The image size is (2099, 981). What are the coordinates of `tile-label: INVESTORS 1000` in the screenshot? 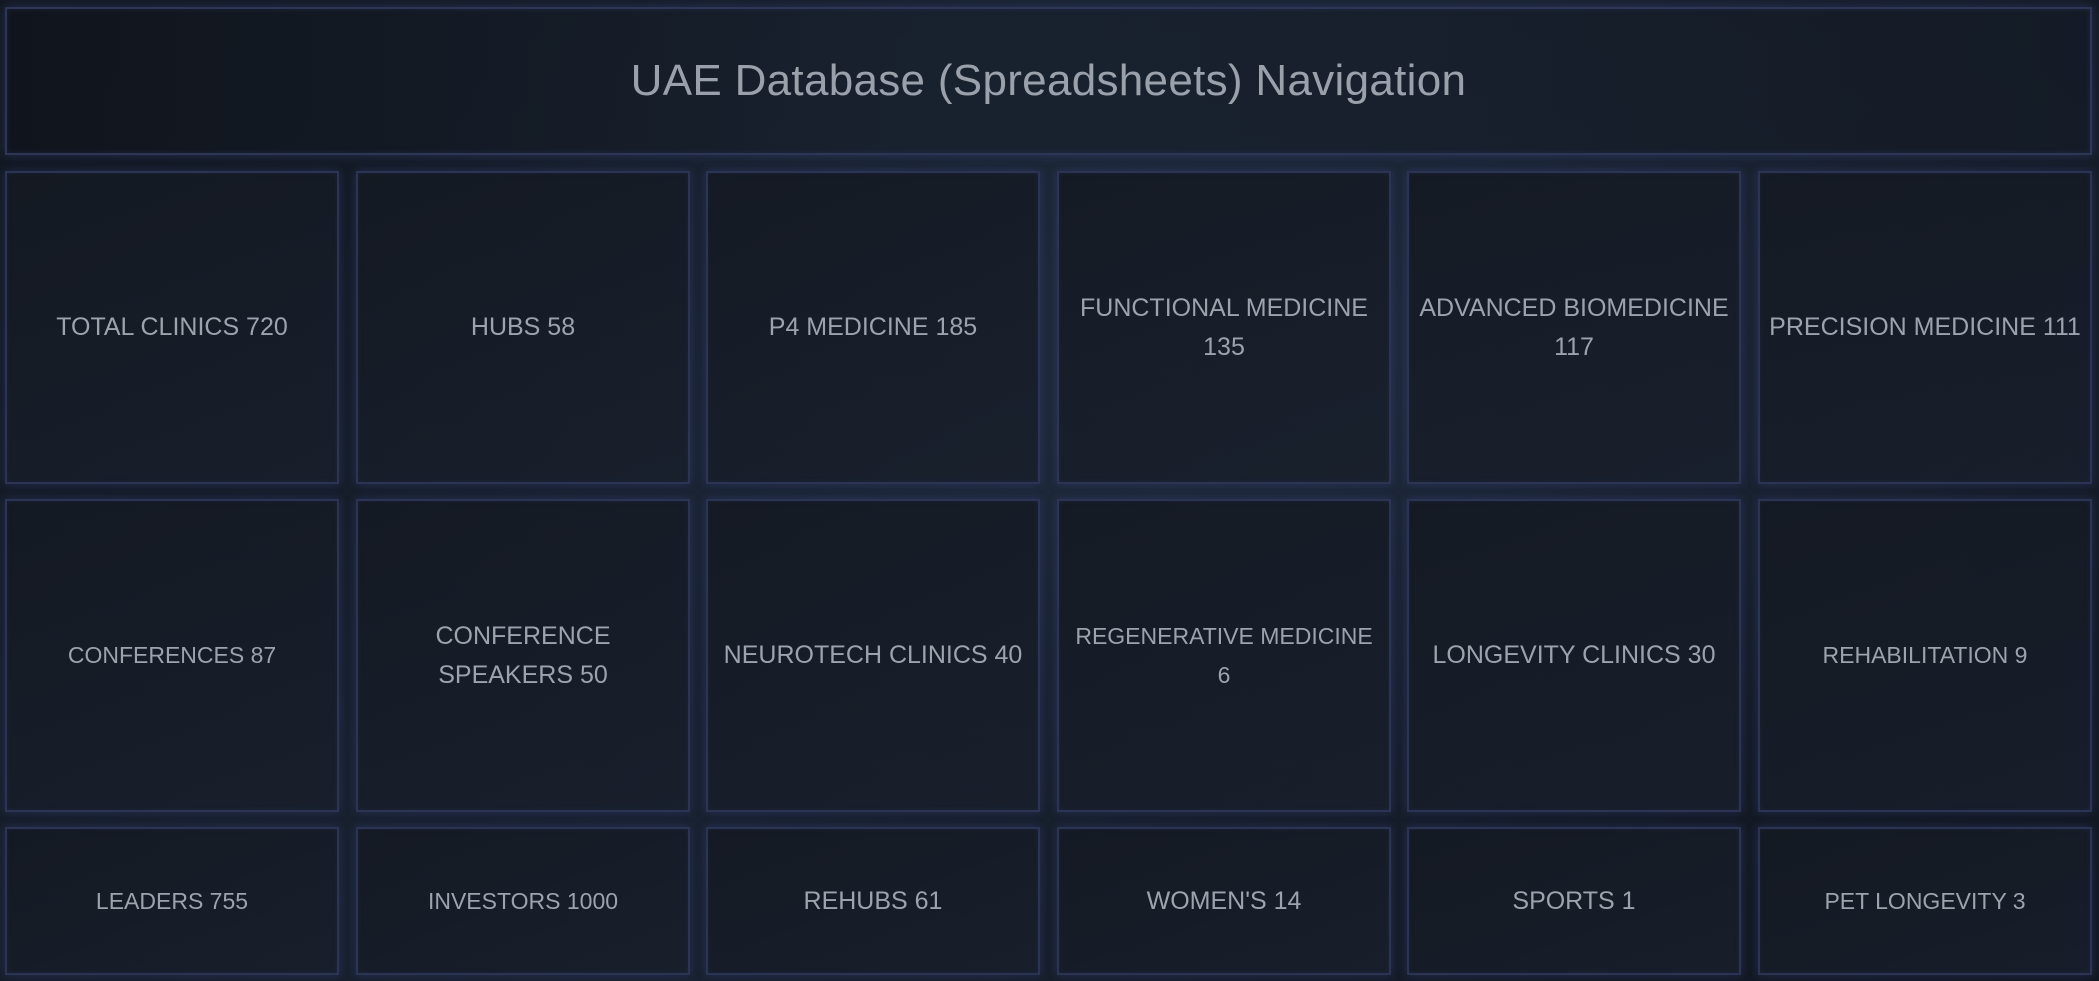 It's located at (523, 900).